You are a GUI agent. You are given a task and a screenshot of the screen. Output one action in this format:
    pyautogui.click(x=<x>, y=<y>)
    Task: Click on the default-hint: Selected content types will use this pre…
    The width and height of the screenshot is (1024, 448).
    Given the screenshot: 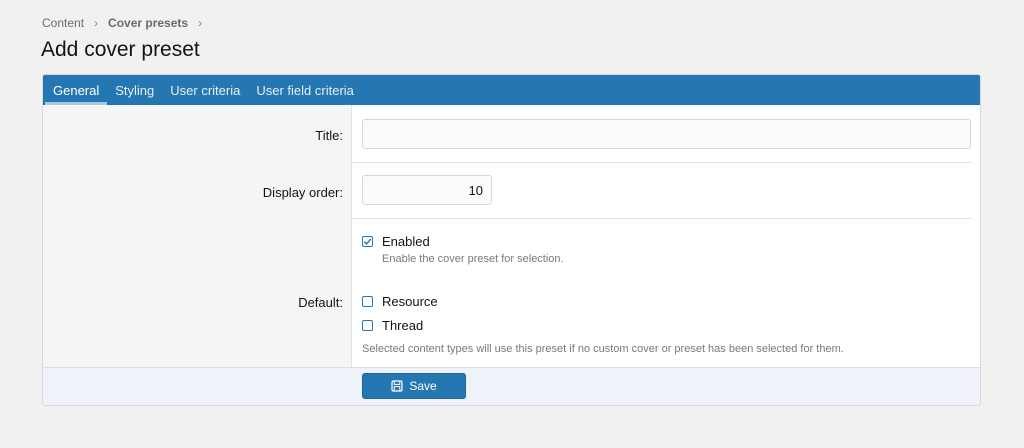 What is the action you would take?
    pyautogui.click(x=603, y=349)
    